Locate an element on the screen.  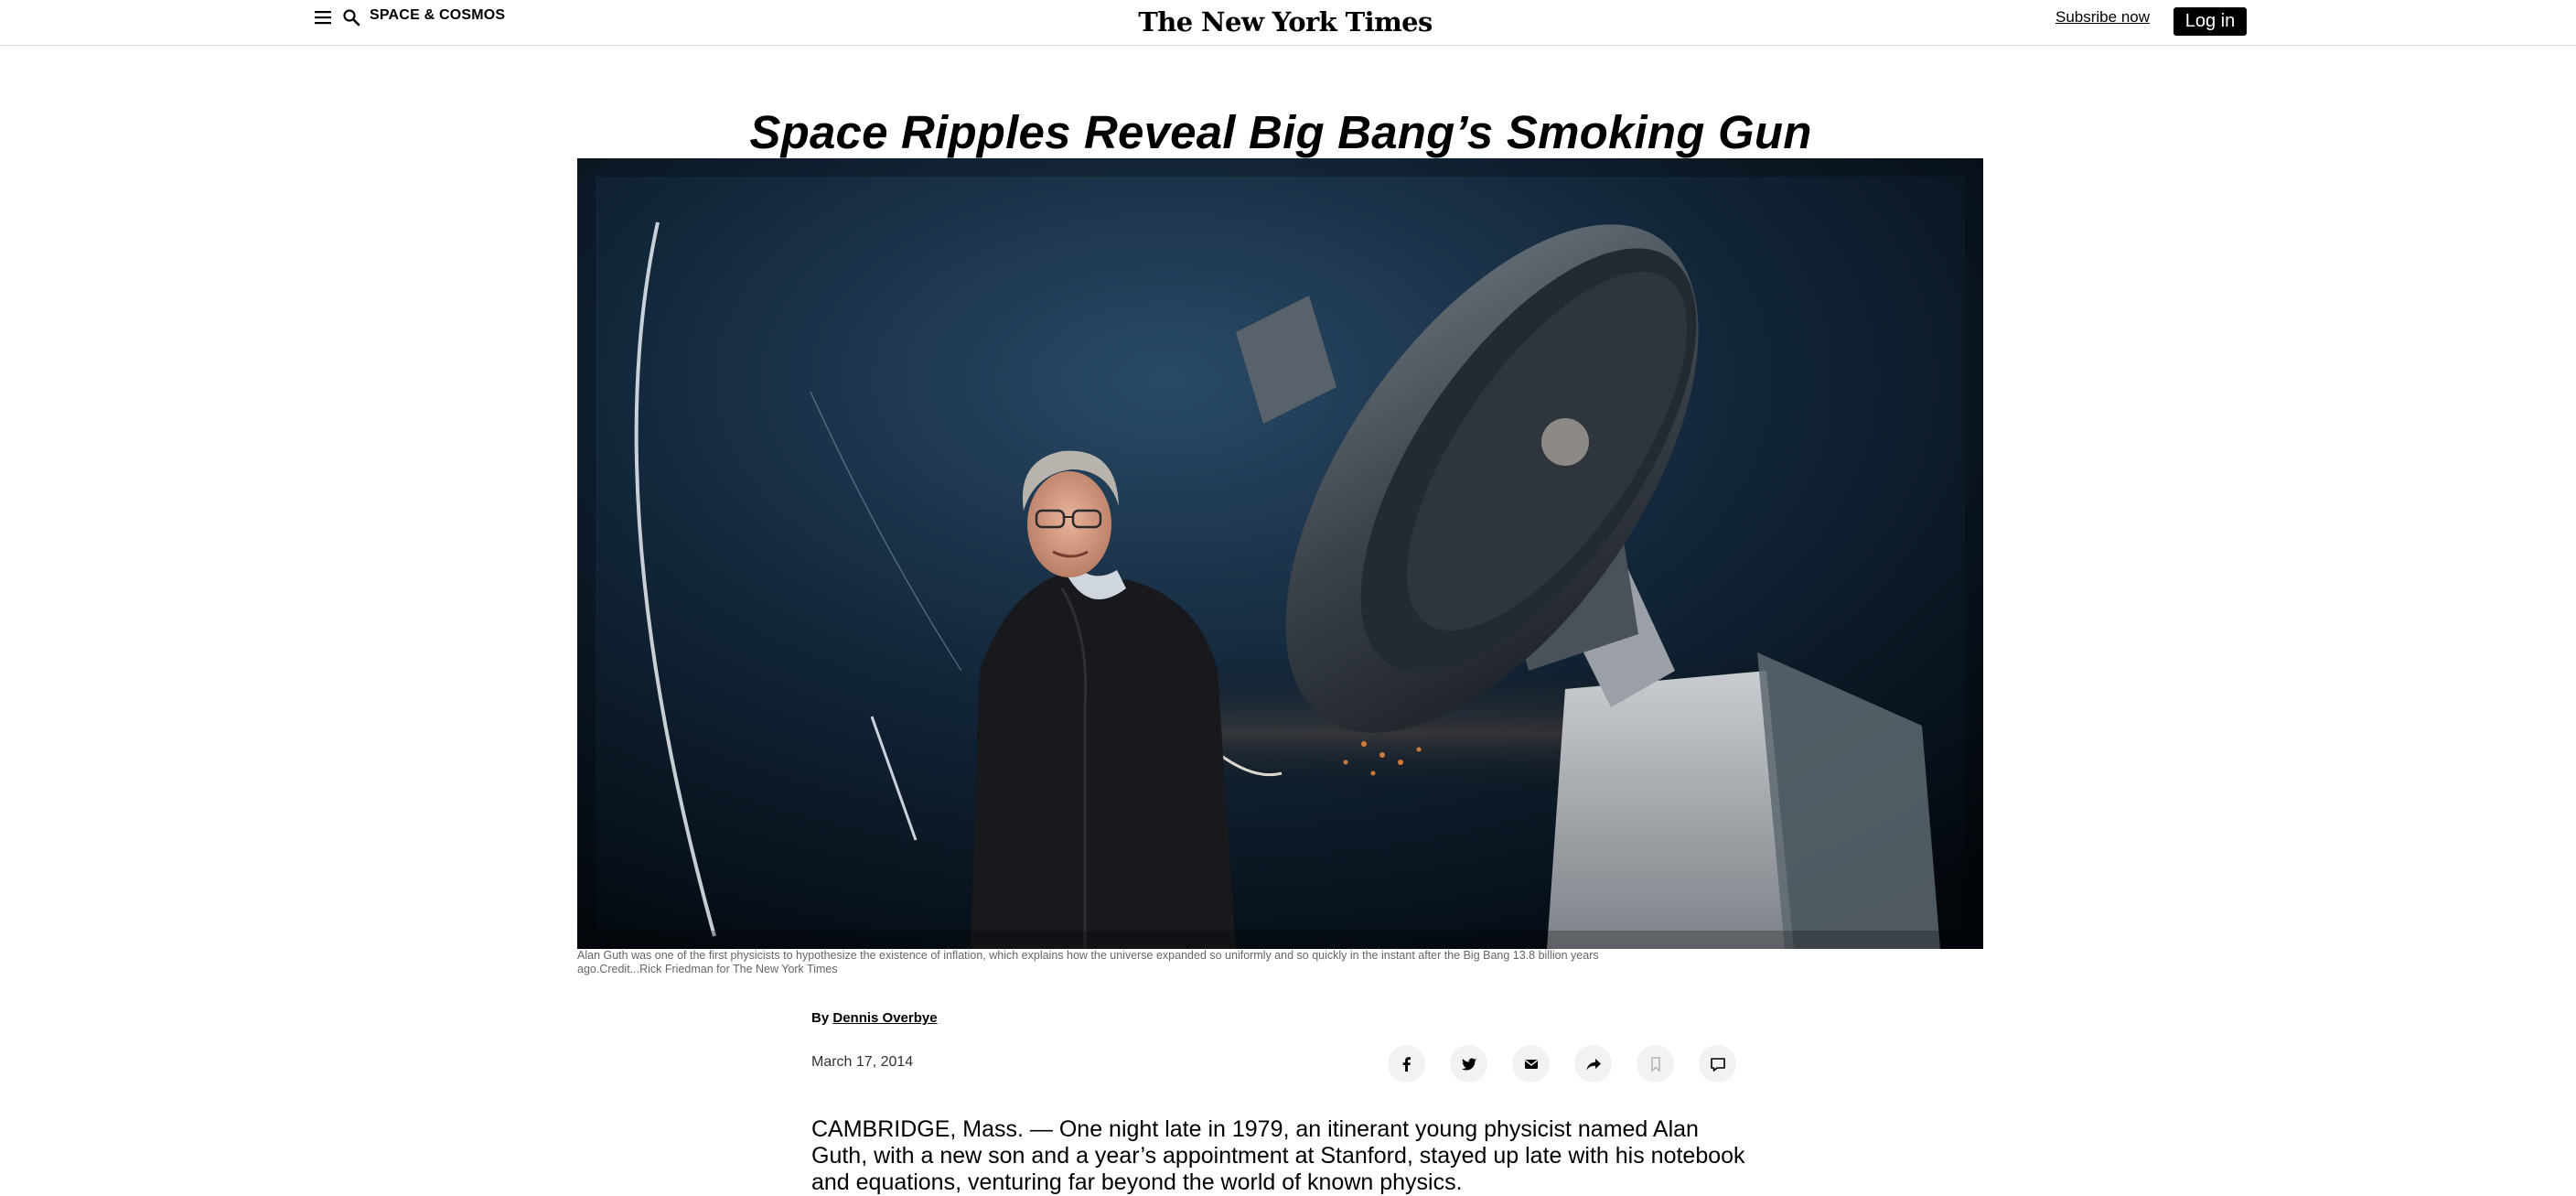
twitter-share-button is located at coordinates (1469, 1064).